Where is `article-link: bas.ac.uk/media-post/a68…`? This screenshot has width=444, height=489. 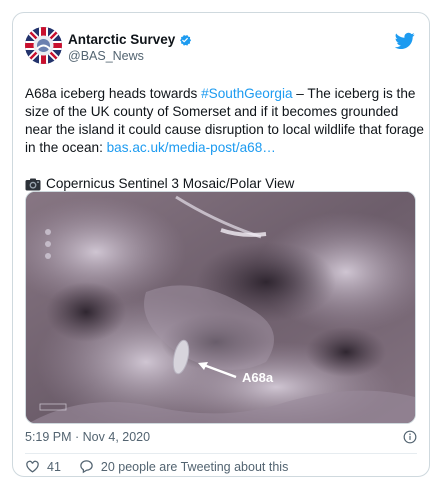
article-link: bas.ac.uk/media-post/a68… is located at coordinates (191, 147).